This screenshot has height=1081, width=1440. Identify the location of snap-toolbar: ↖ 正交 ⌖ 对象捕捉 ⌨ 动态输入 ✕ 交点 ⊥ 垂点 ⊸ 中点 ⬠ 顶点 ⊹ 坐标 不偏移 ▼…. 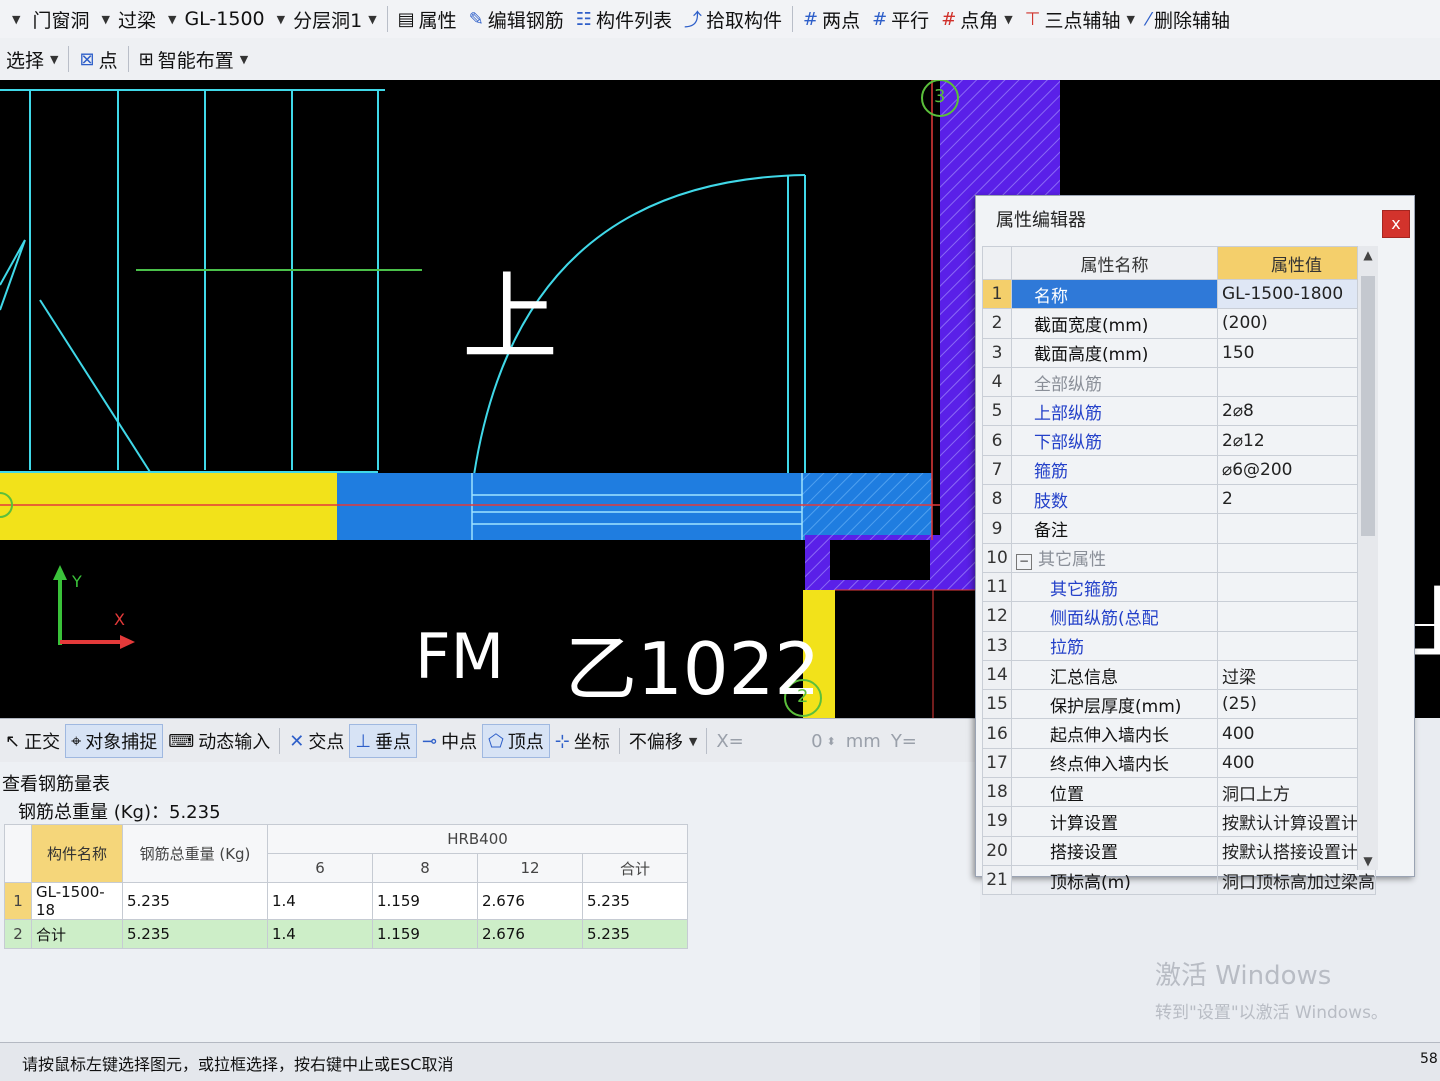
(490, 740).